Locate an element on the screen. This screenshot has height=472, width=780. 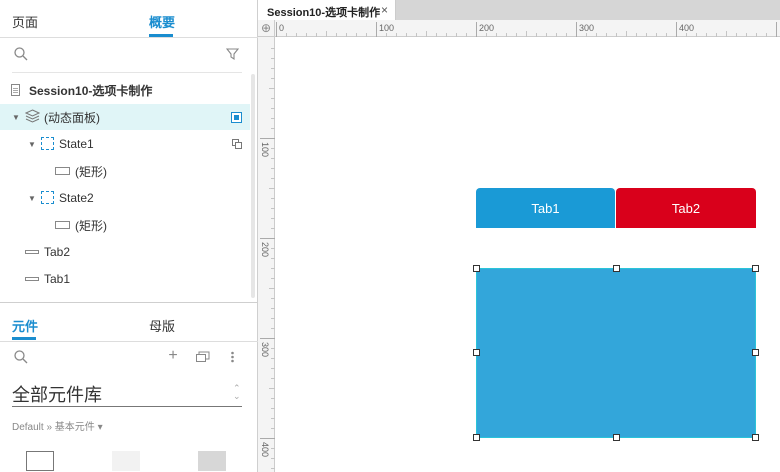
vertical-ruler: 100 200 300 400 is located at coordinates (266, 246).